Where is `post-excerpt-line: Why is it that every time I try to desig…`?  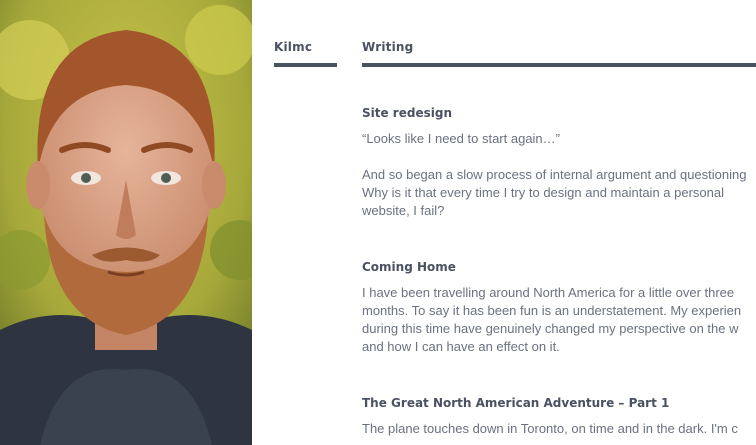
post-excerpt-line: Why is it that every time I try to desig… is located at coordinates (543, 192).